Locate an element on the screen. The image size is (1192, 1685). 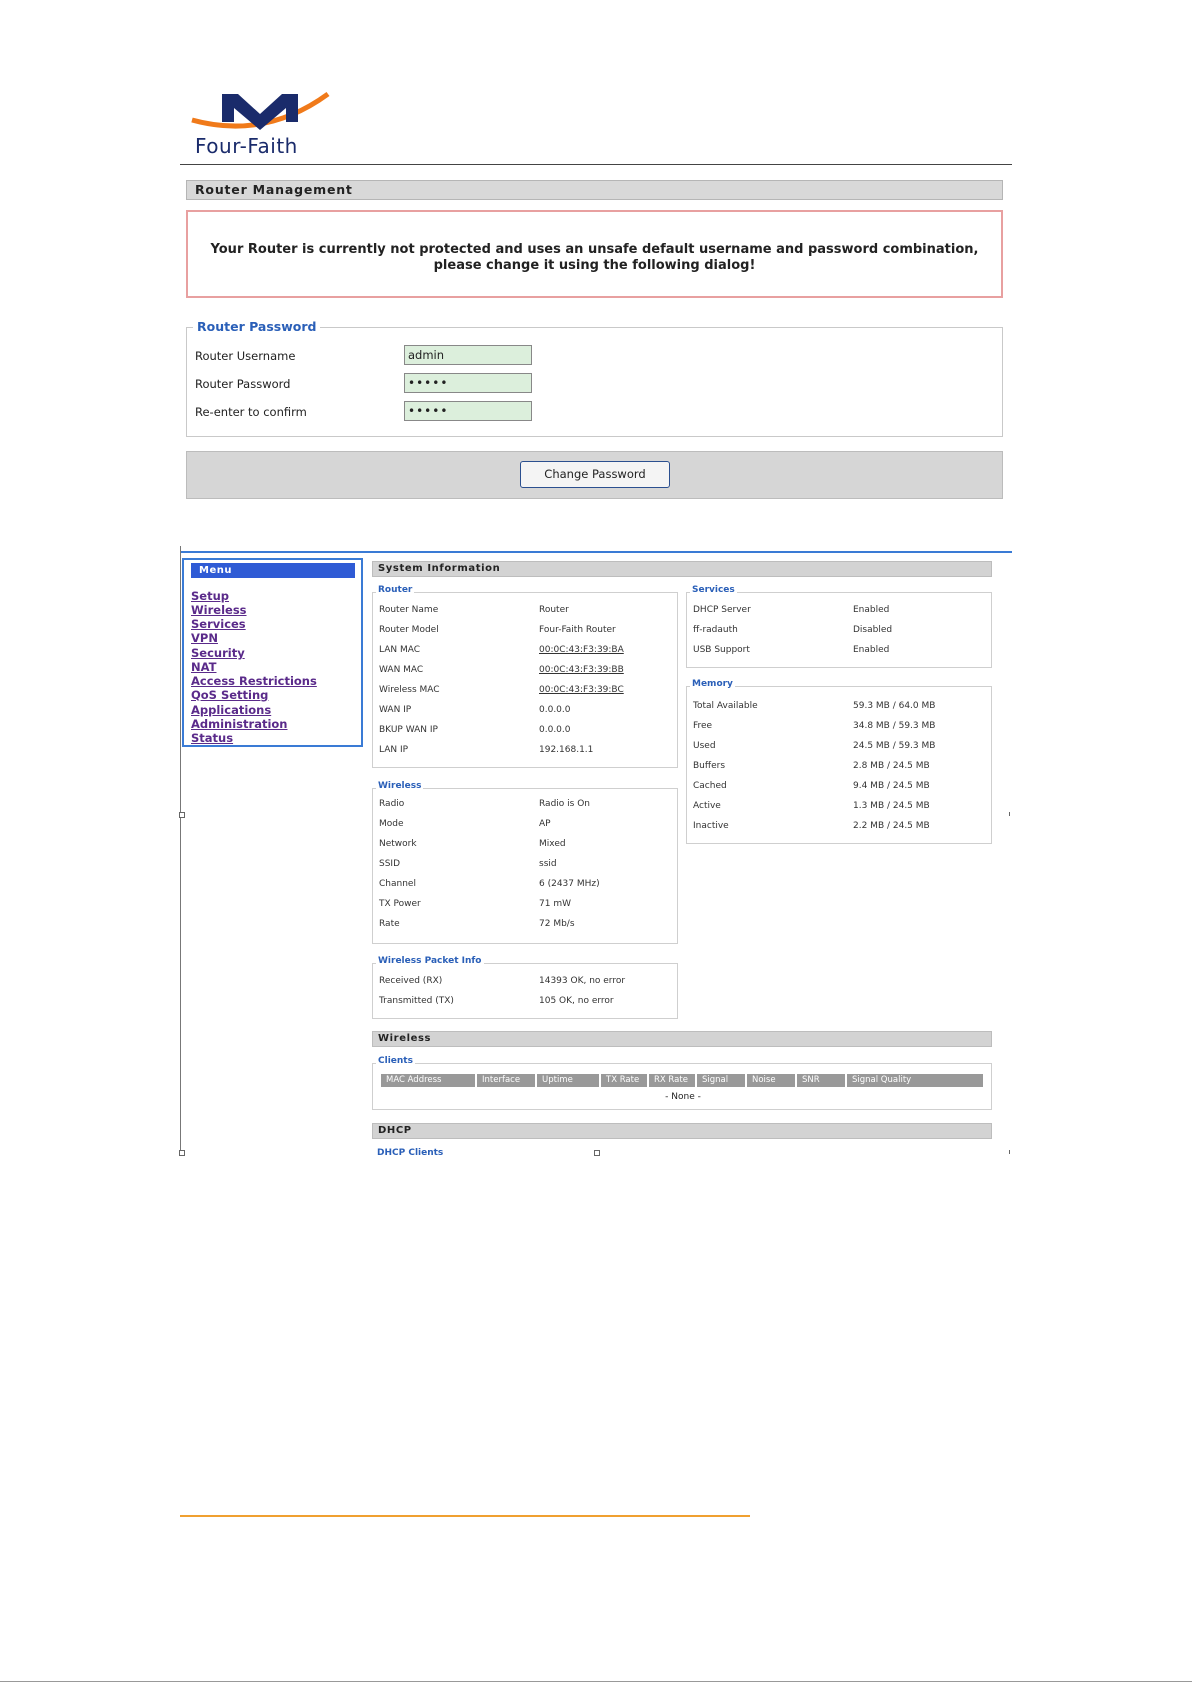
info-label: Received (RX) is located at coordinates (411, 981).